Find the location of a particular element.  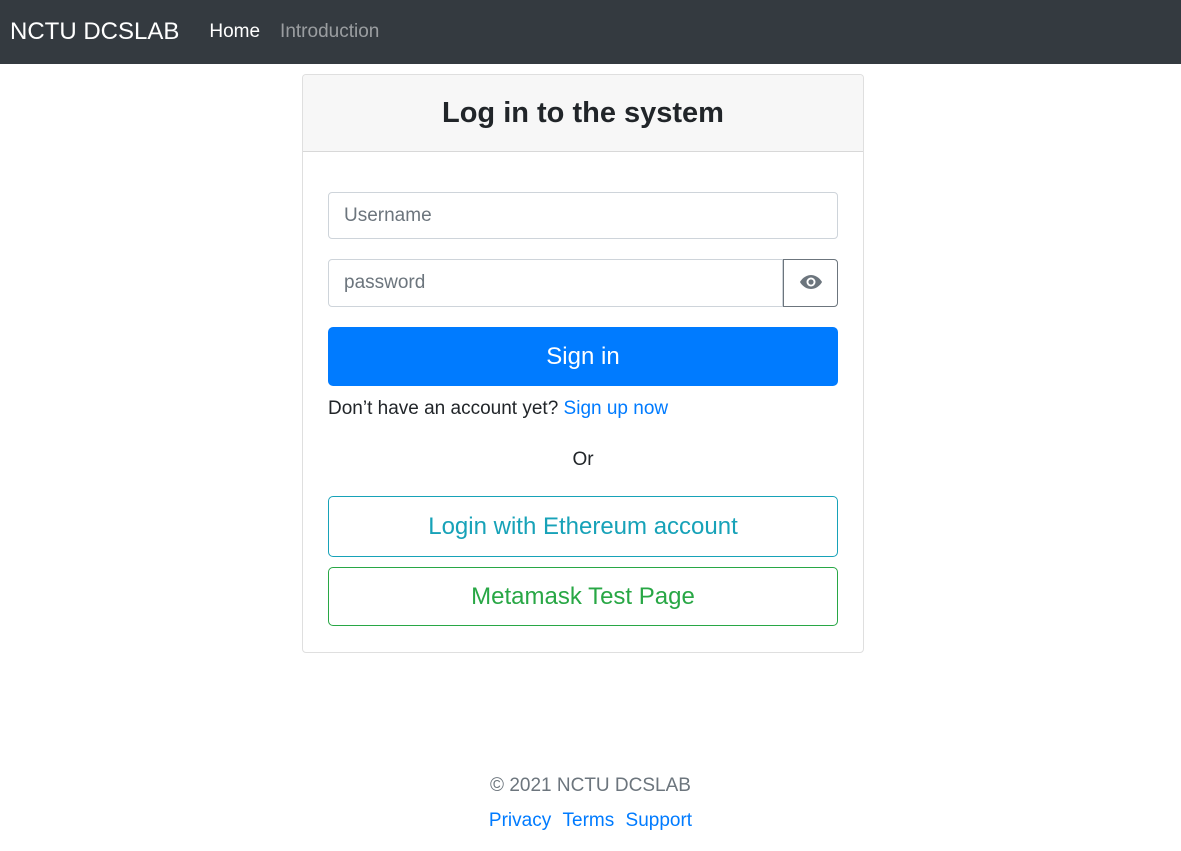

footer: © 2021 NCTU DCSLAB Privacy Terms Support is located at coordinates (590, 803).